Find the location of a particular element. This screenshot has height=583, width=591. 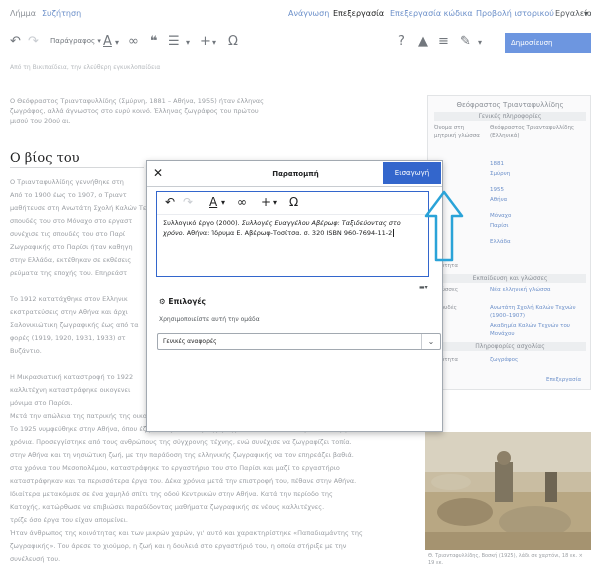

options-label: Επιλογές is located at coordinates (187, 301).